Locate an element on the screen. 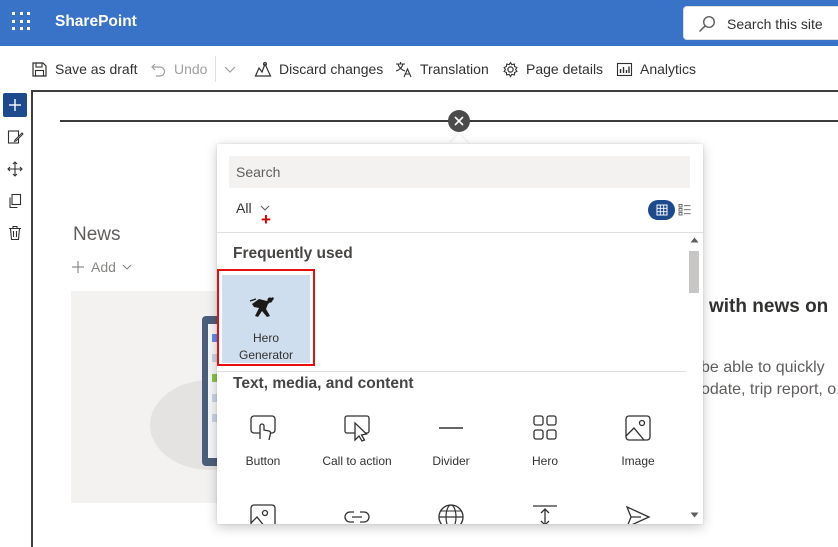  gear-icon is located at coordinates (510, 69).